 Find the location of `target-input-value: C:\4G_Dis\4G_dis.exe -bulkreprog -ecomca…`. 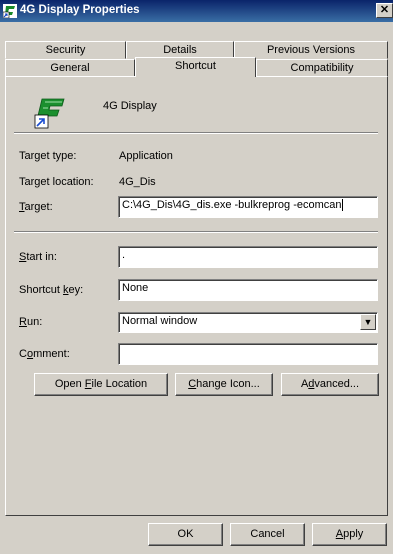

target-input-value: C:\4G_Dis\4G_dis.exe -bulkreprog -ecomca… is located at coordinates (232, 205).